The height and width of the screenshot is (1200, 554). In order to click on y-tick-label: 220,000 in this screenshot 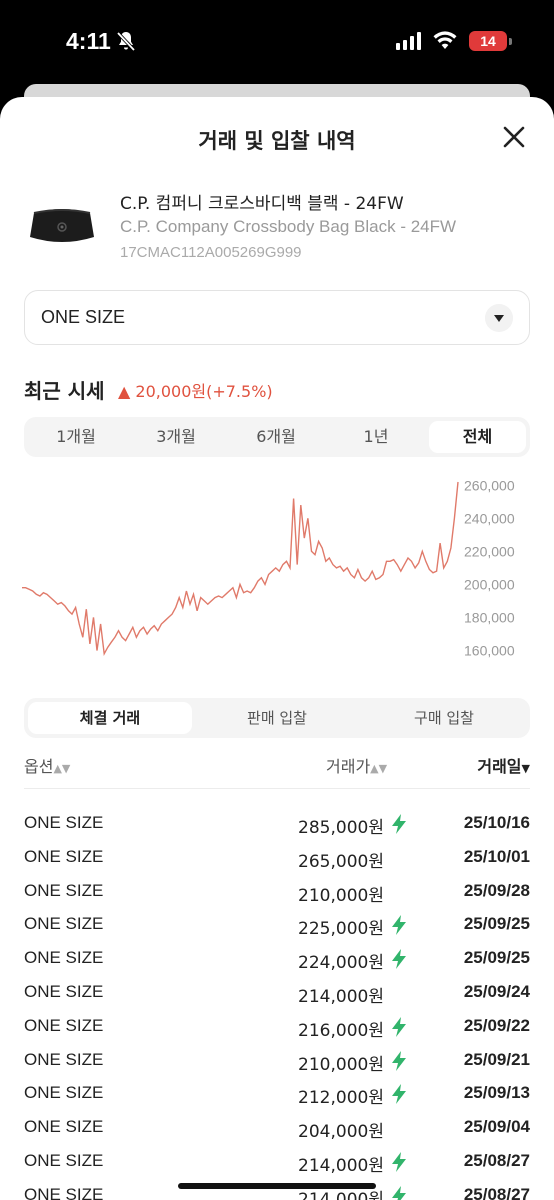, I will do `click(489, 551)`.